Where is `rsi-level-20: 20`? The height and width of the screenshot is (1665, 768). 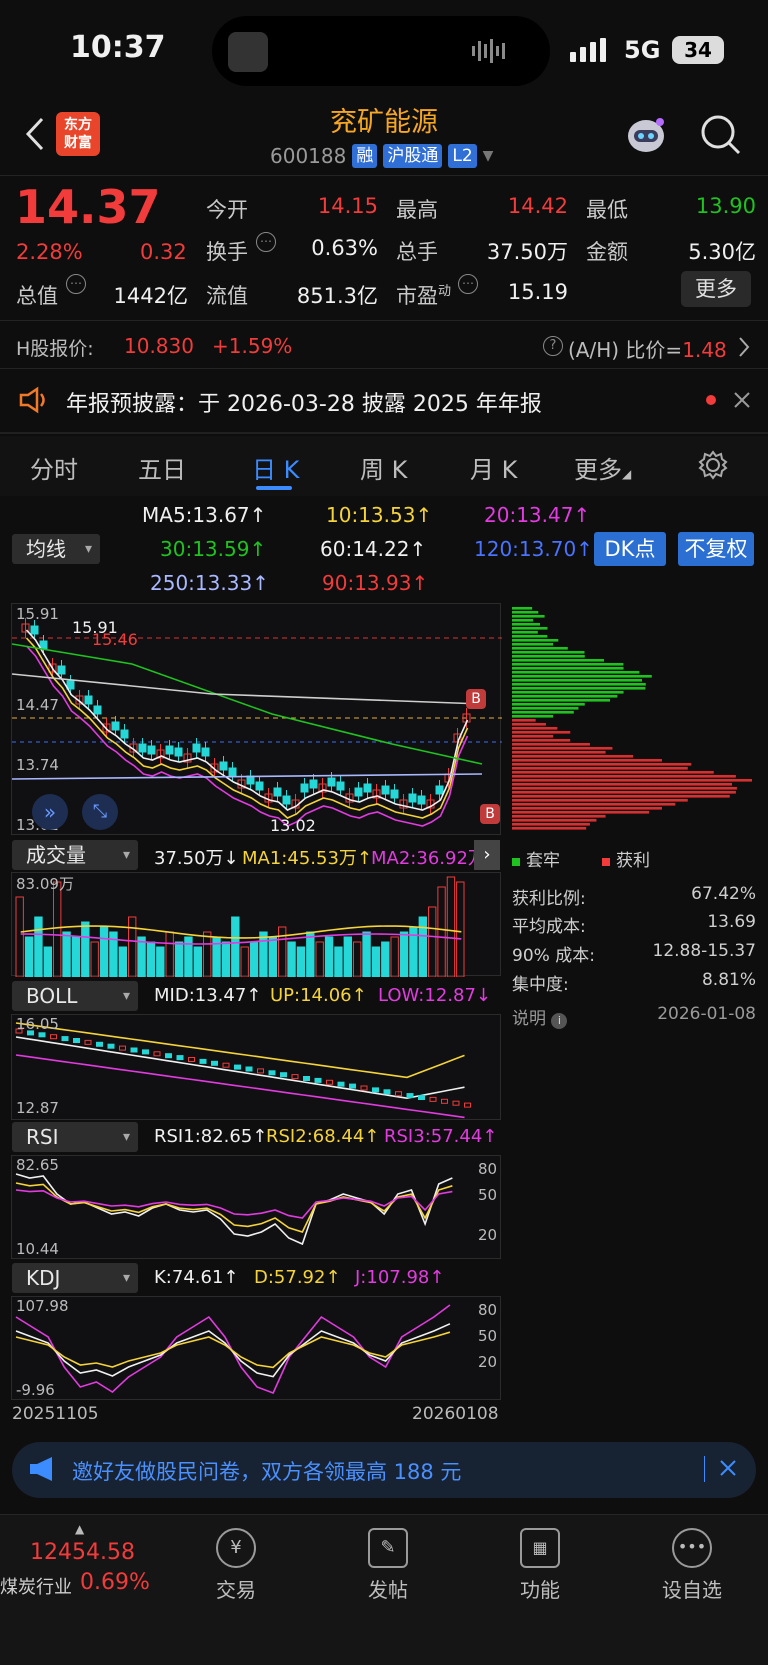 rsi-level-20: 20 is located at coordinates (488, 1235).